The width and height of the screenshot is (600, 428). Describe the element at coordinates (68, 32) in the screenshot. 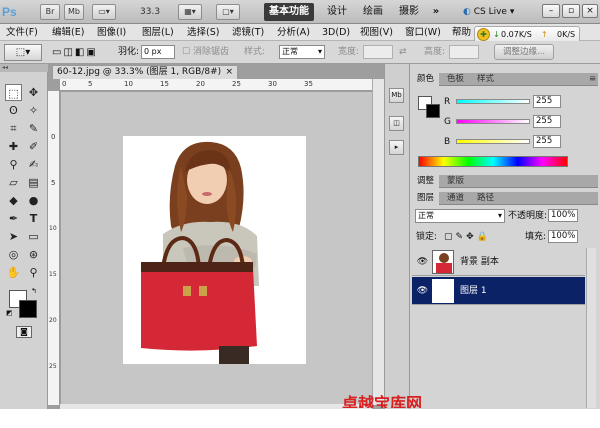

I see `menu-edit: 编辑(E)` at that location.